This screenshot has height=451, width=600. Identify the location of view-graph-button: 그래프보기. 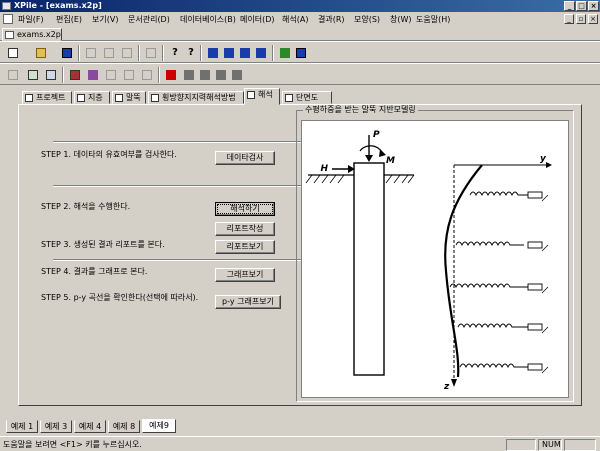
(245, 275).